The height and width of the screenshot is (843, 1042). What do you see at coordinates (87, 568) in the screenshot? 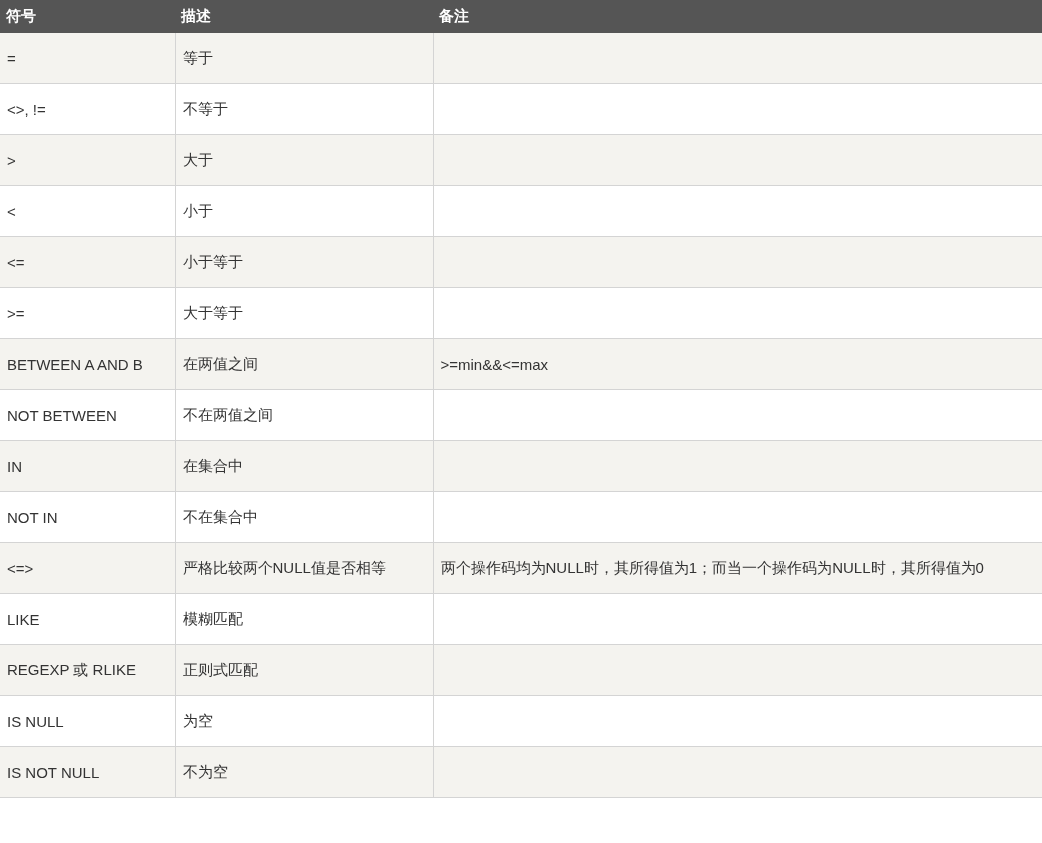
I see `table-cell: <=>` at bounding box center [87, 568].